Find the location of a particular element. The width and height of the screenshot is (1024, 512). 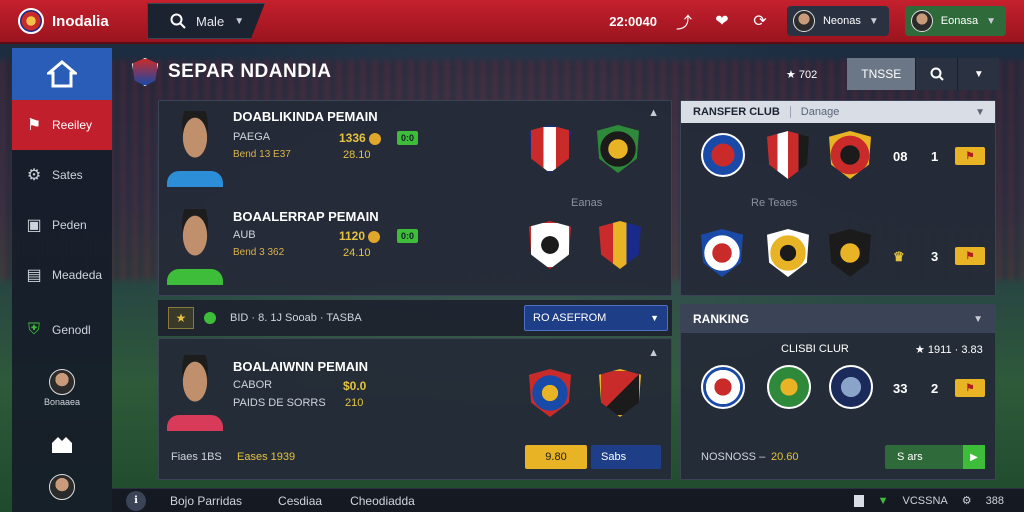

player-subvalue: 24.10 is located at coordinates (357, 253).